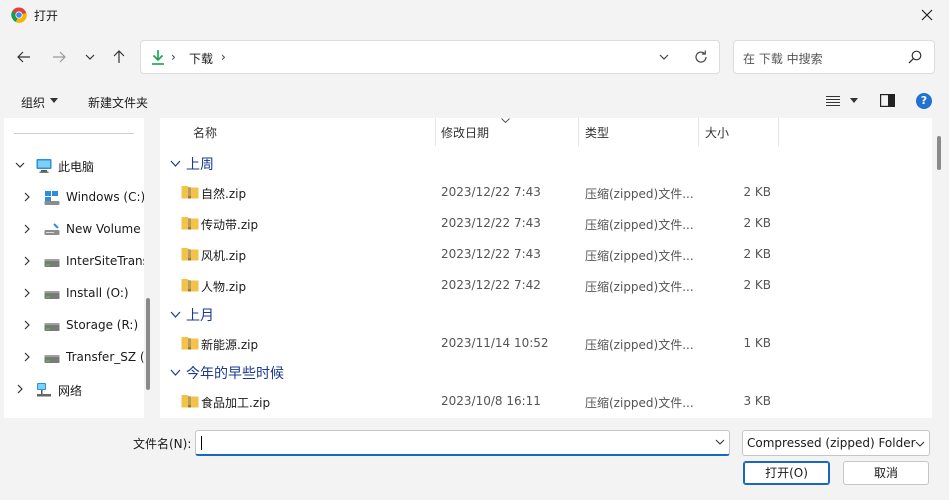  Describe the element at coordinates (74, 390) in the screenshot. I see `sidebar-item-network: 网络` at that location.